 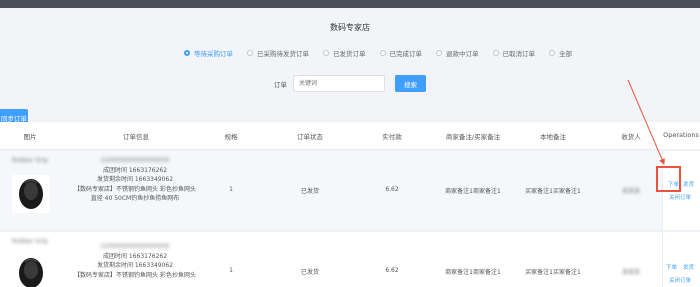 I want to click on header-merchant-note: 商家备注/买家备注, so click(x=473, y=137).